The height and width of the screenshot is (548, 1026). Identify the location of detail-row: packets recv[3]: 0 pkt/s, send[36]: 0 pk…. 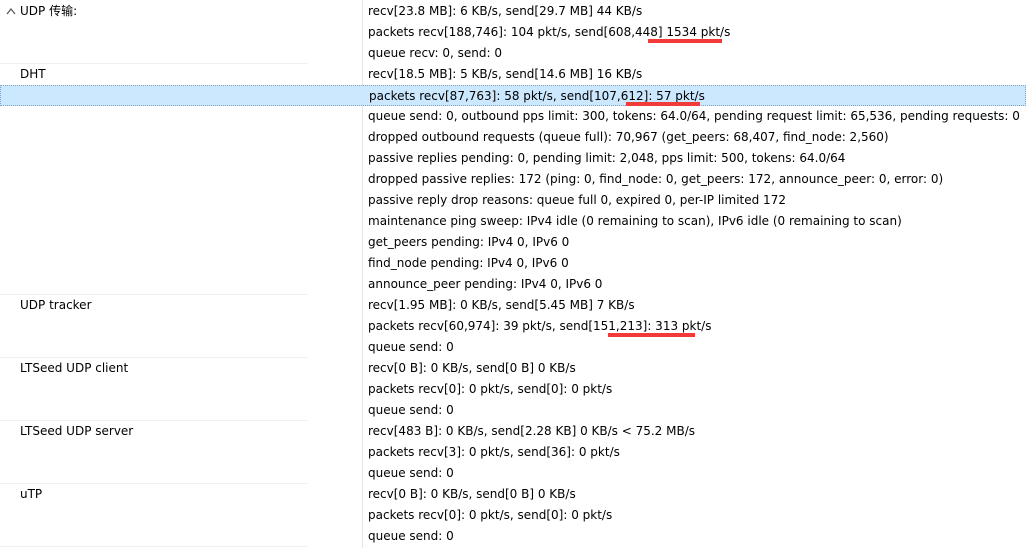
(513, 452).